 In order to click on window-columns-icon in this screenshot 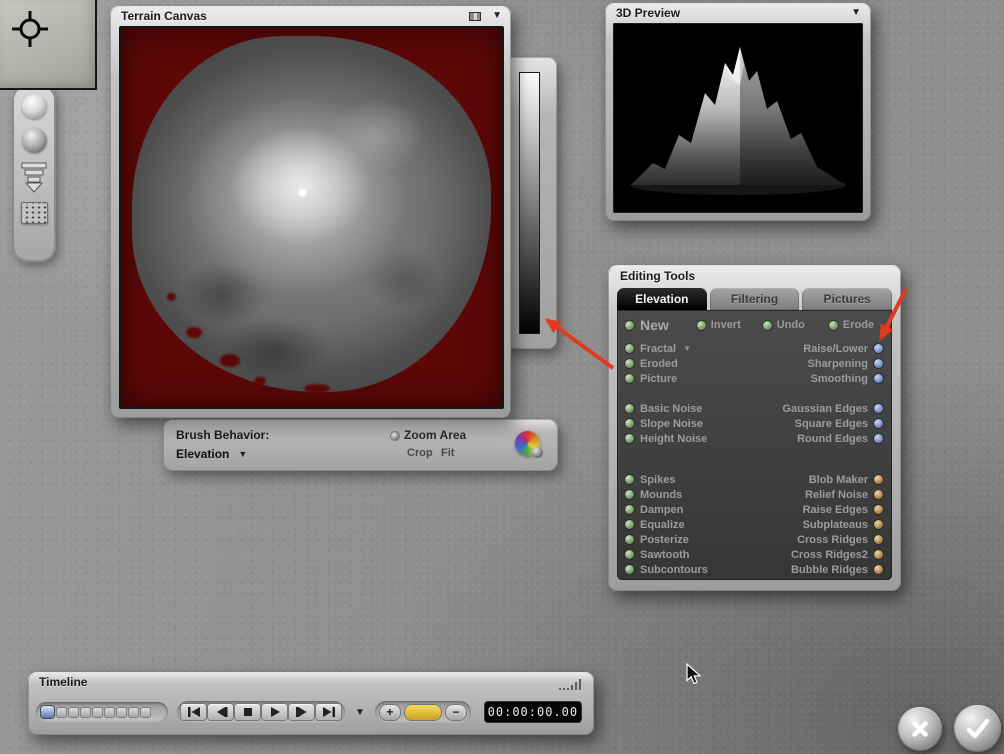, I will do `click(475, 16)`.